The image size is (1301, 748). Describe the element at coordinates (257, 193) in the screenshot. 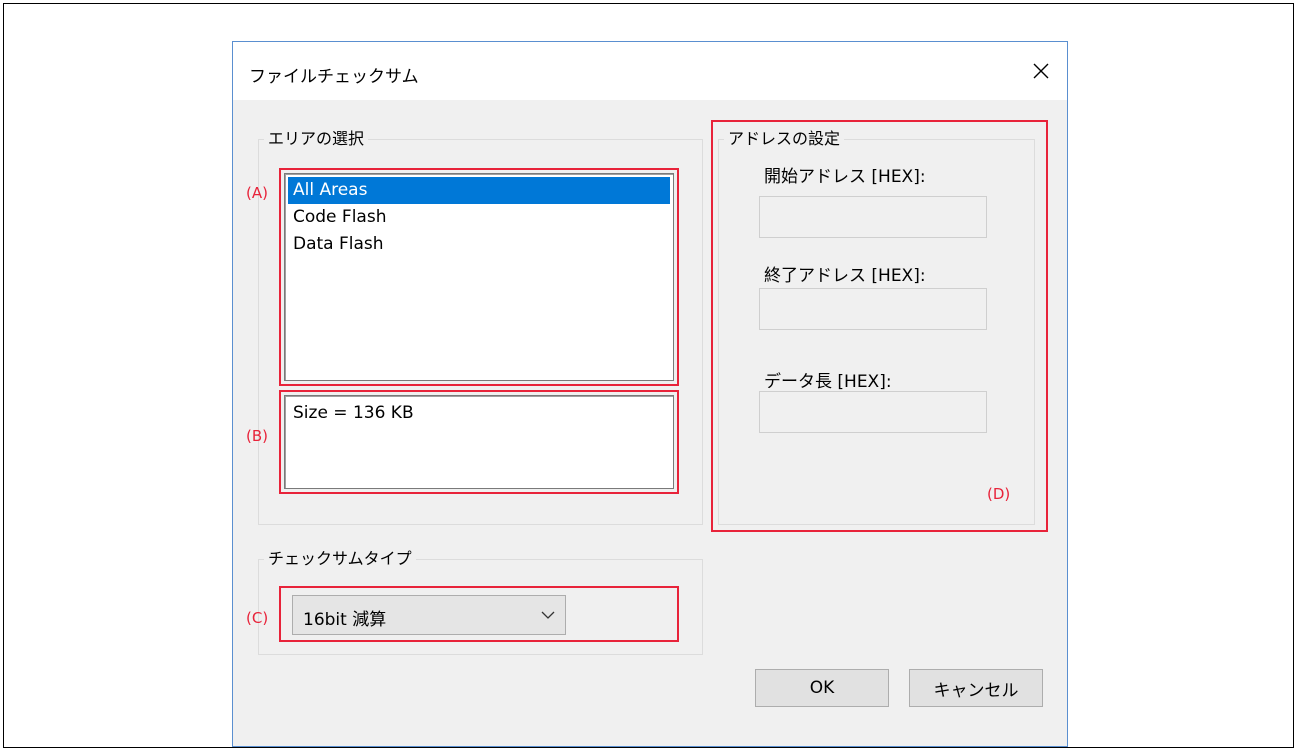

I see `annotation-label-a: (A)` at that location.